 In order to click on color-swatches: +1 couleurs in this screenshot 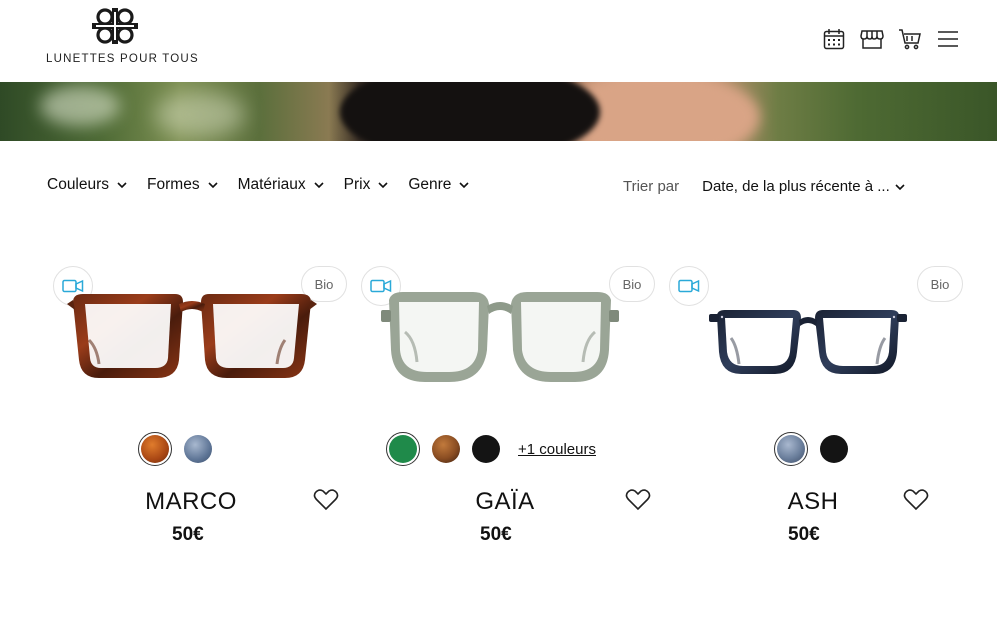, I will do `click(491, 449)`.